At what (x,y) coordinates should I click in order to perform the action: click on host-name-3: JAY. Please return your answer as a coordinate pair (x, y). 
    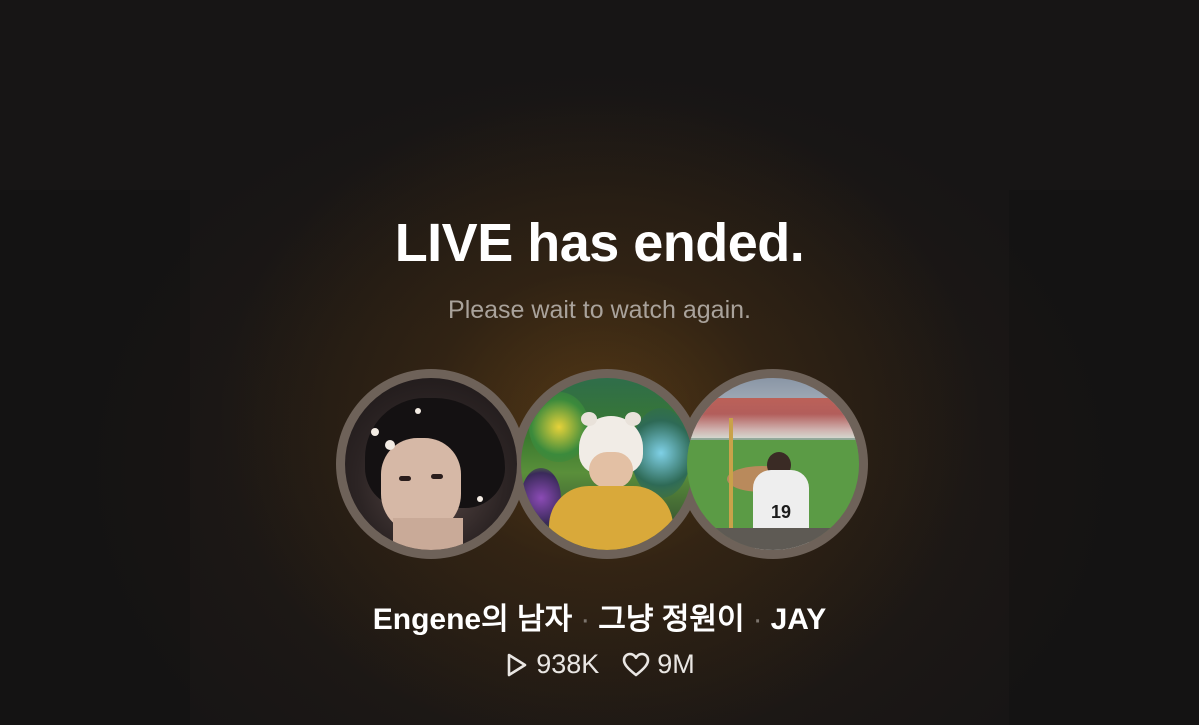
    Looking at the image, I should click on (799, 619).